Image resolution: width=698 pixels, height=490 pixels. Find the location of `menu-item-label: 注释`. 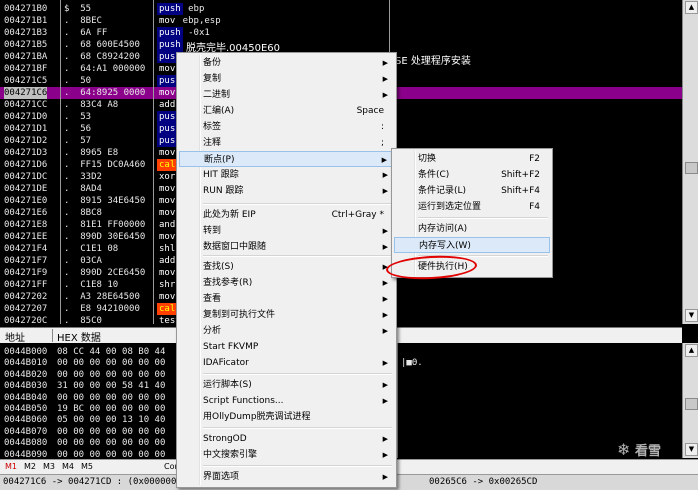

menu-item-label: 注释 is located at coordinates (212, 143).